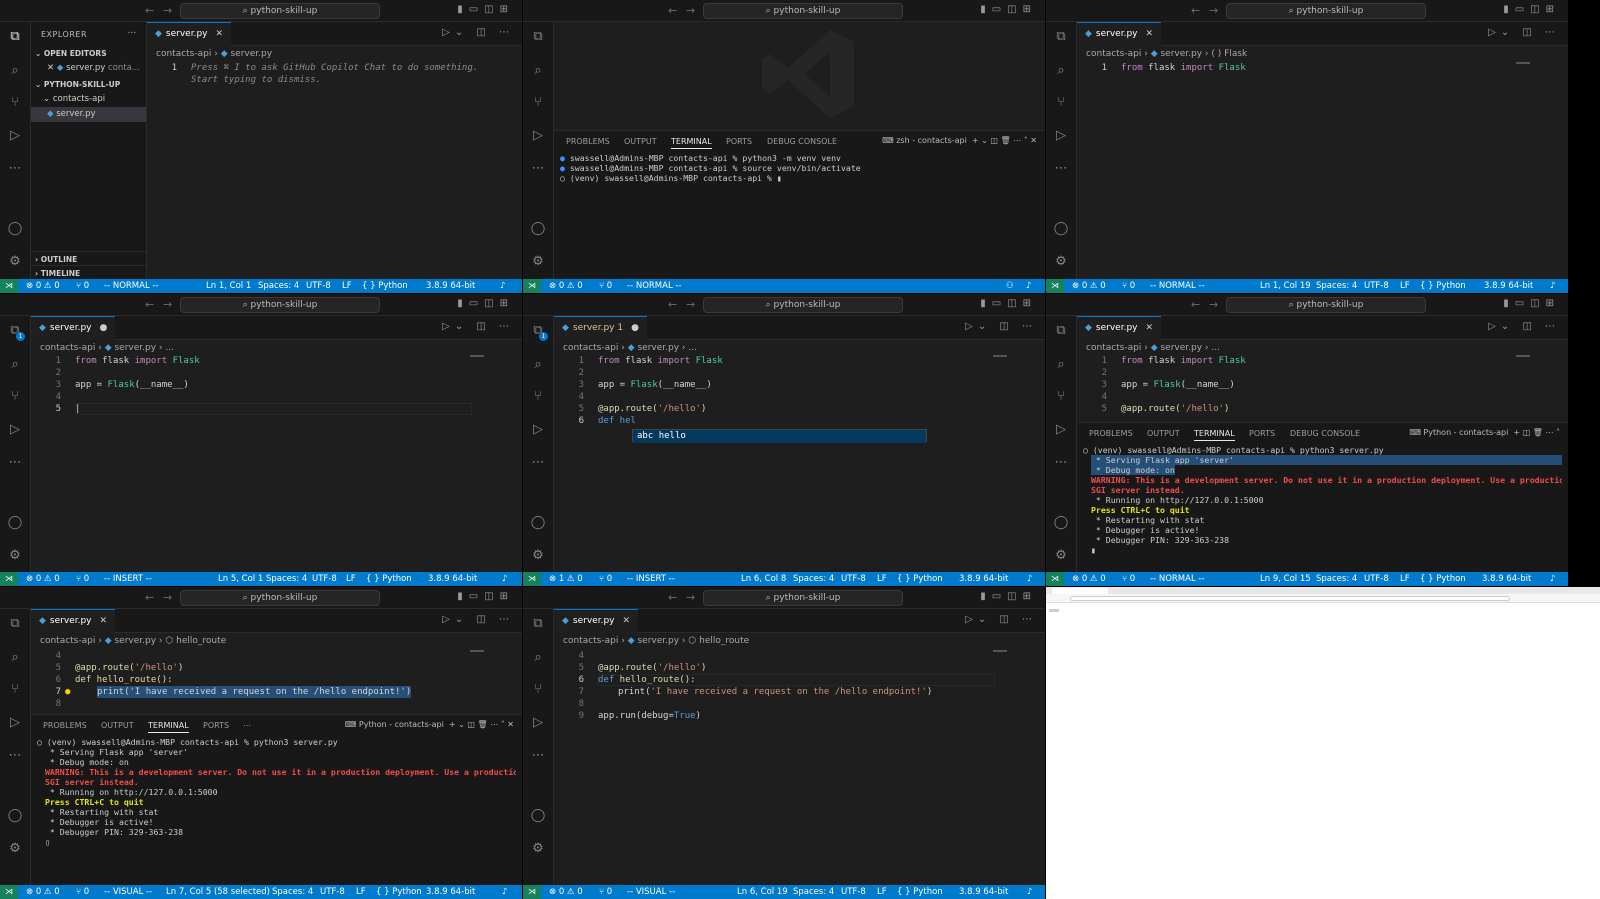  Describe the element at coordinates (983, 892) in the screenshot. I see `python-interpreter: 3.8.9 64-bit` at that location.